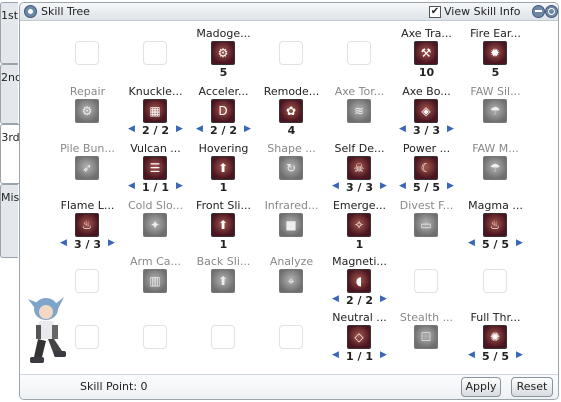 This screenshot has height=402, width=561. I want to click on skill-slot: Vulcan ... ☰ 1 / 1 ◀ ▶, so click(155, 171).